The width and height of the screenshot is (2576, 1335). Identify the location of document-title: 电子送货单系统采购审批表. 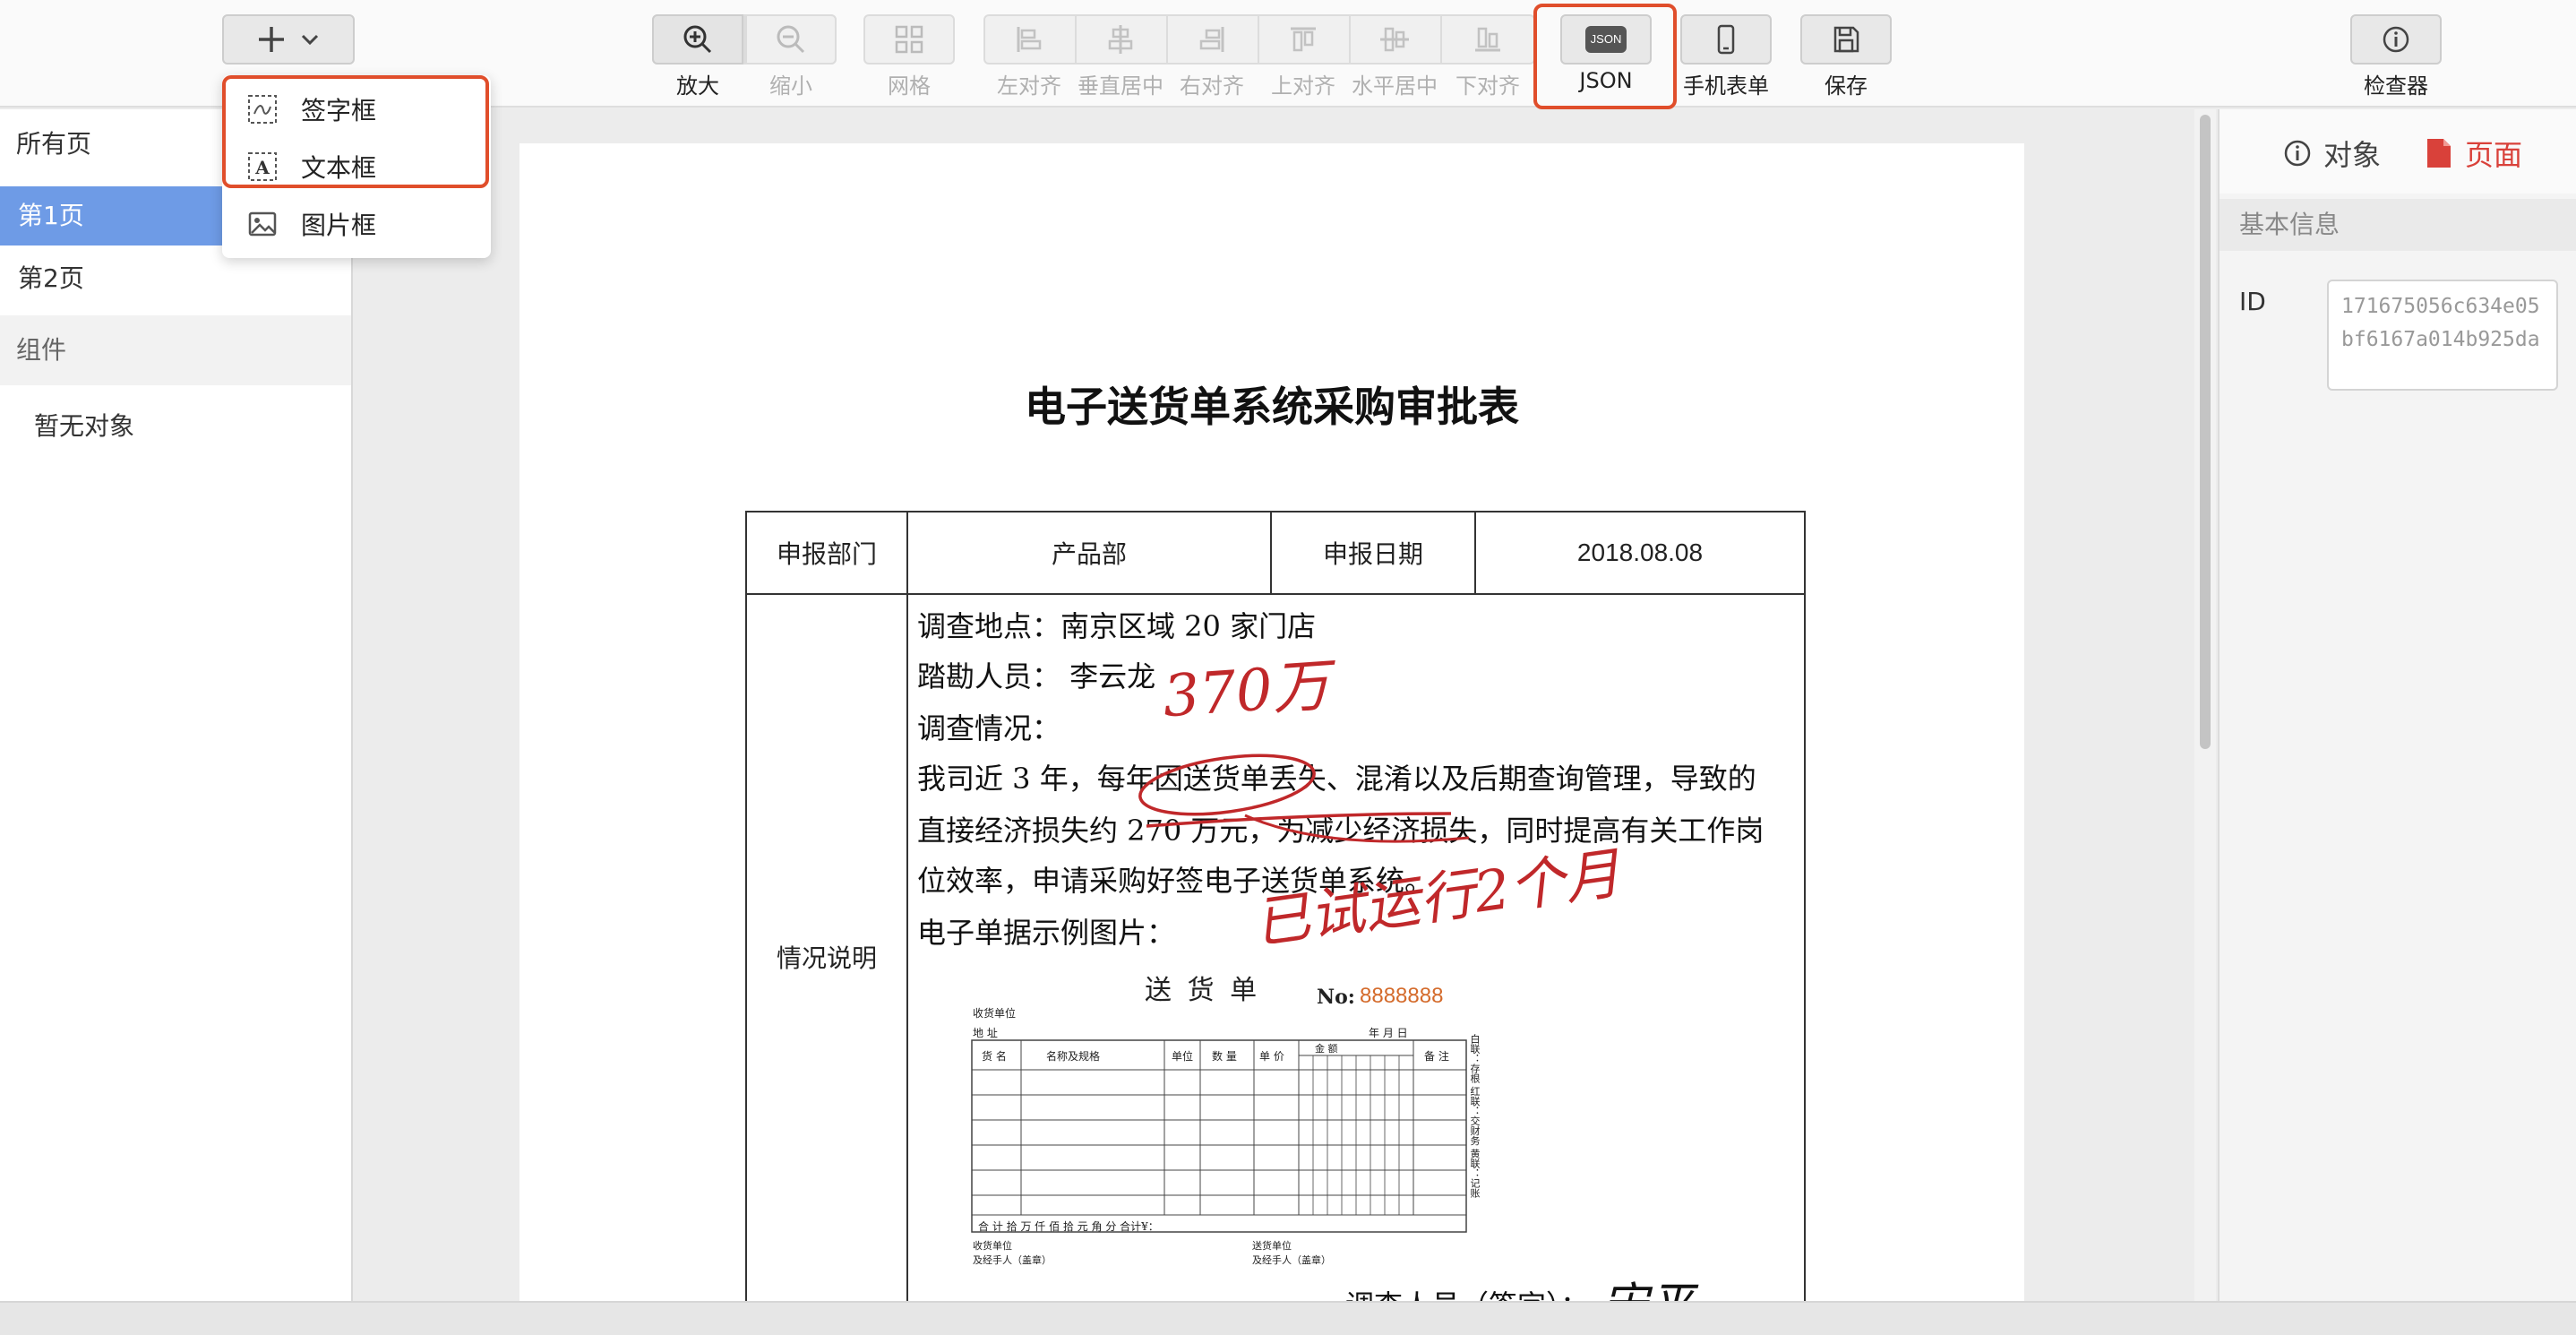
(1272, 407).